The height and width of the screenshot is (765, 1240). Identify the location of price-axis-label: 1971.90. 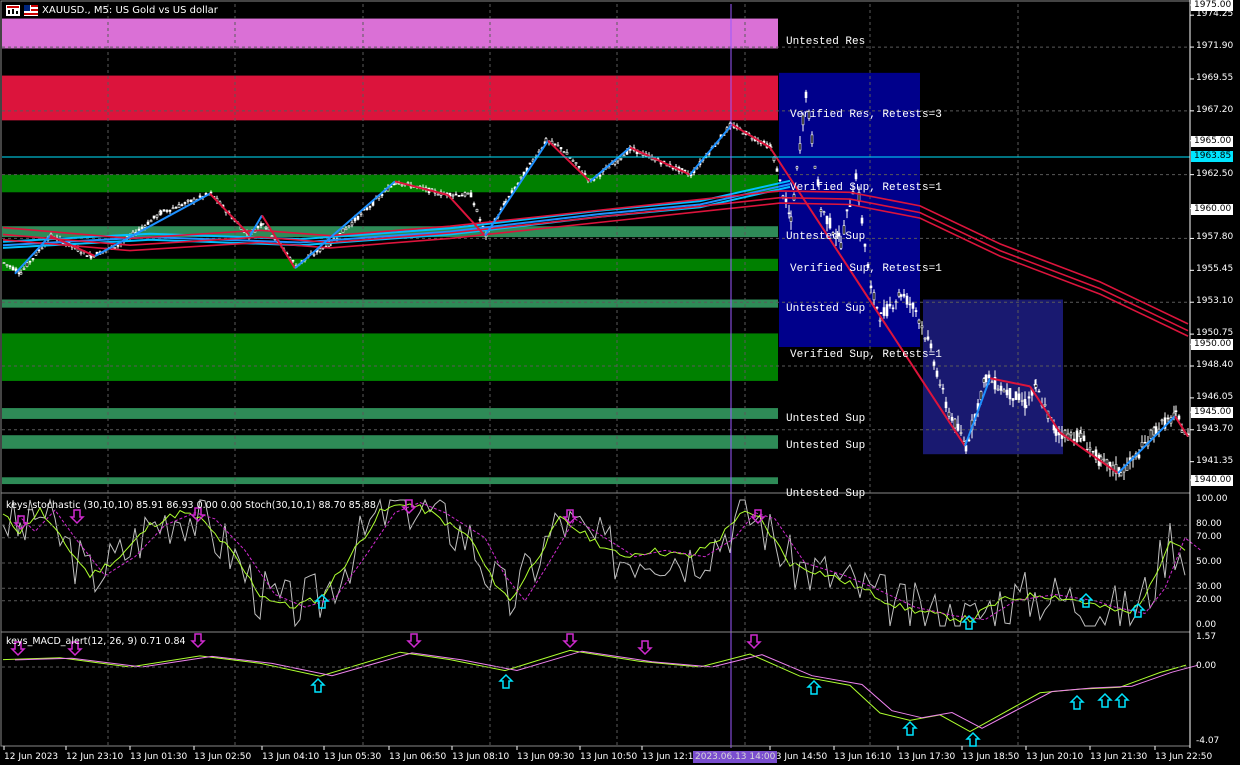
(1215, 46).